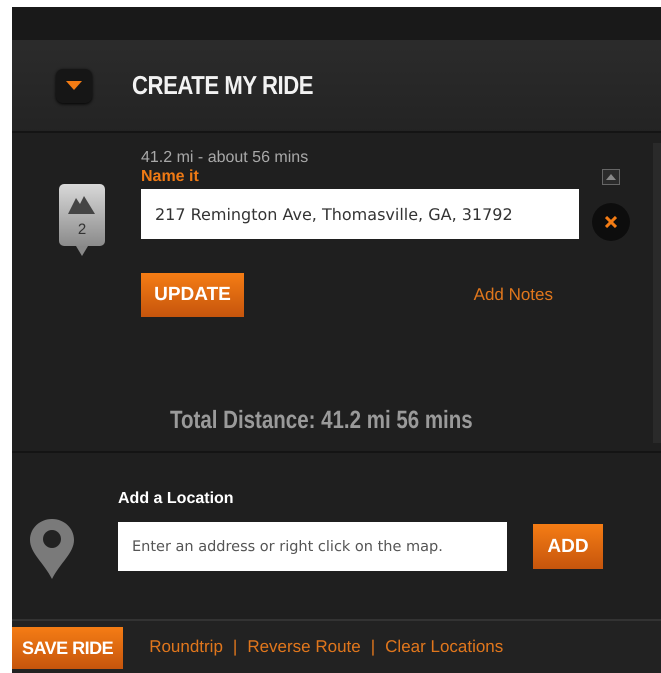  Describe the element at coordinates (52, 549) in the screenshot. I see `map-pin-icon` at that location.